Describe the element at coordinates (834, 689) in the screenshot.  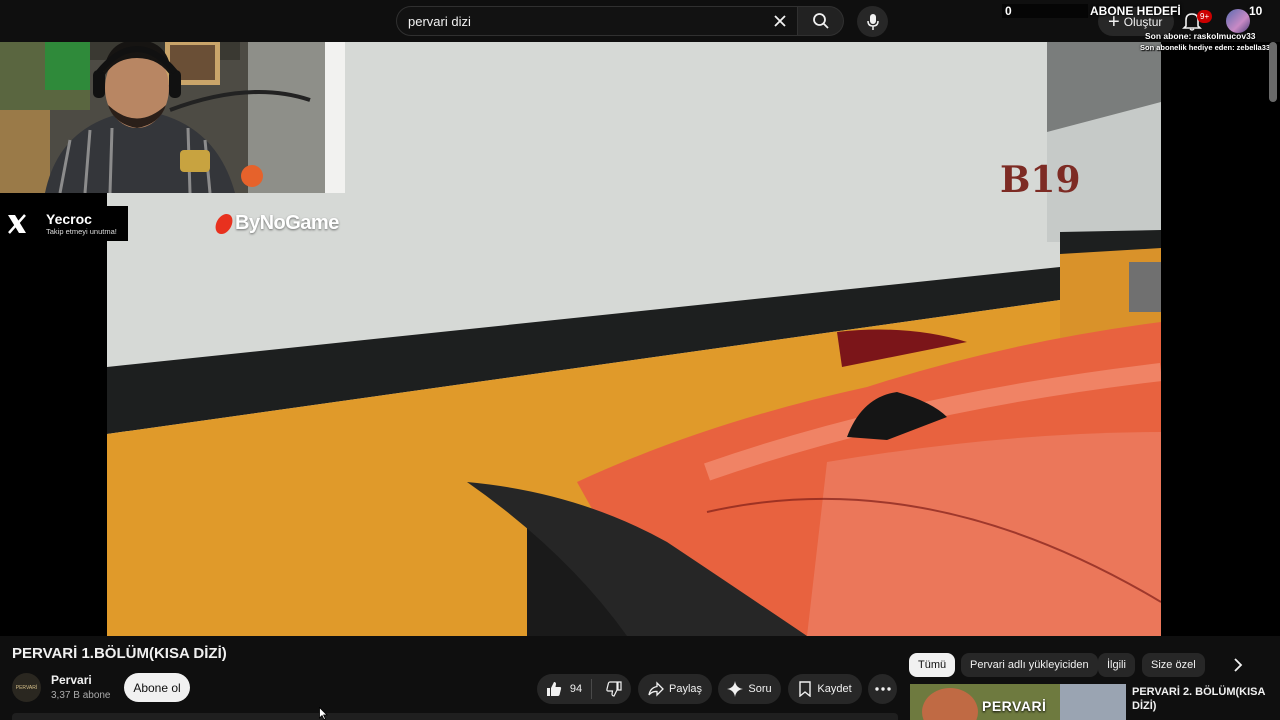
I see `save-label: Kaydet` at that location.